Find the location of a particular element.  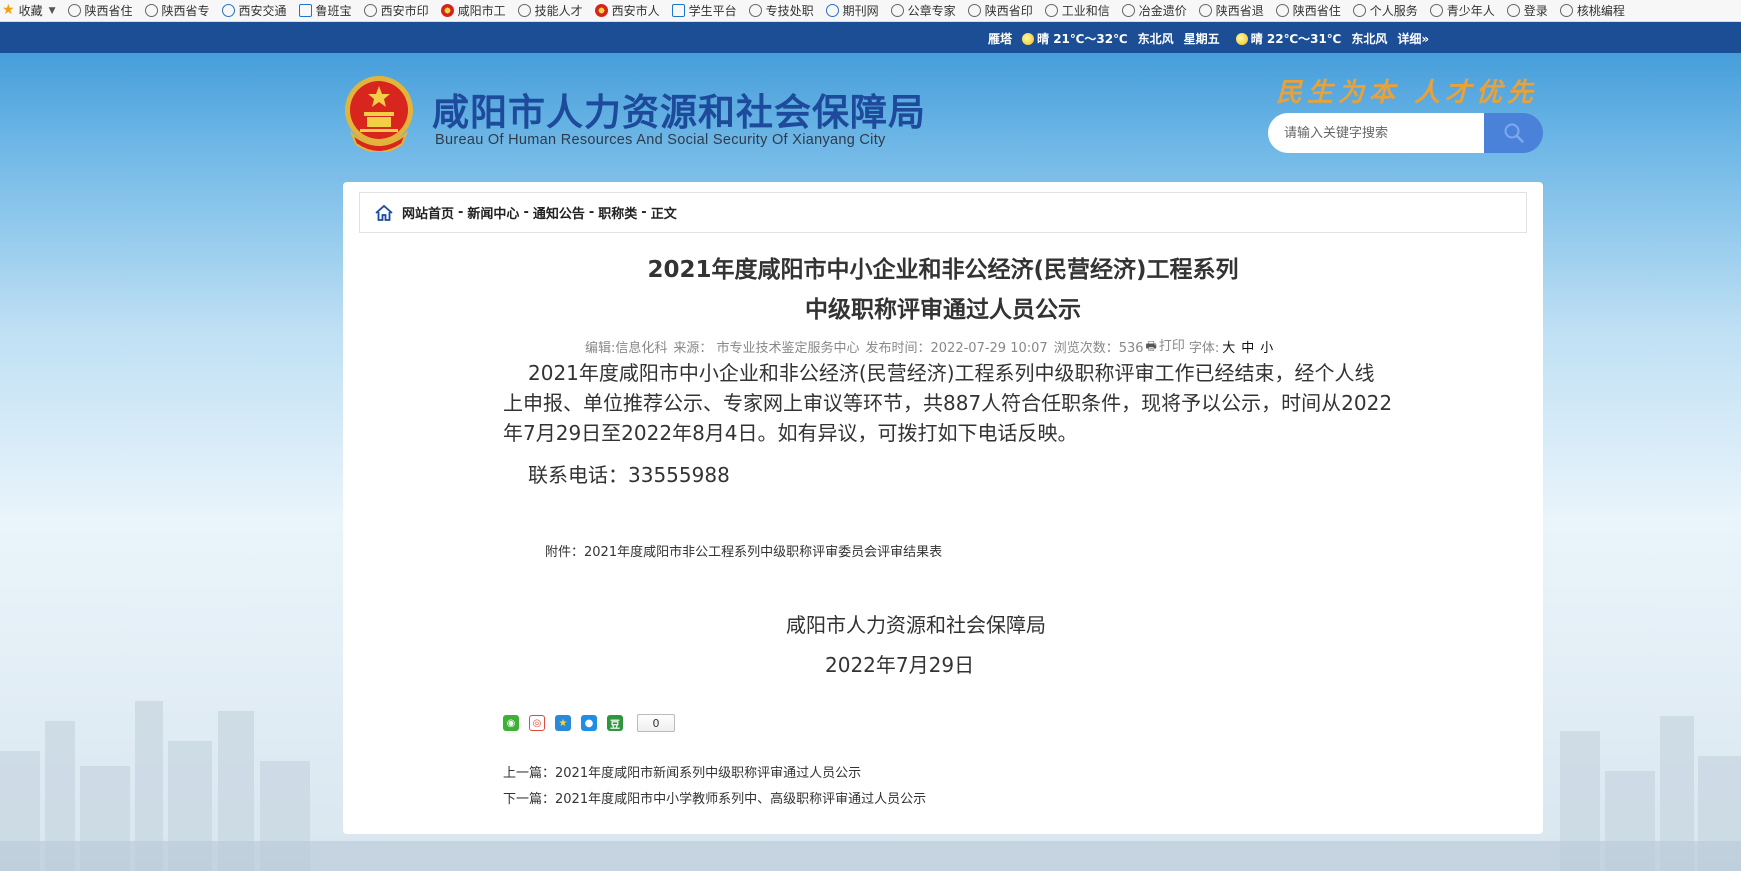

bookmark-item: 咸阳市工 is located at coordinates (473, 10).